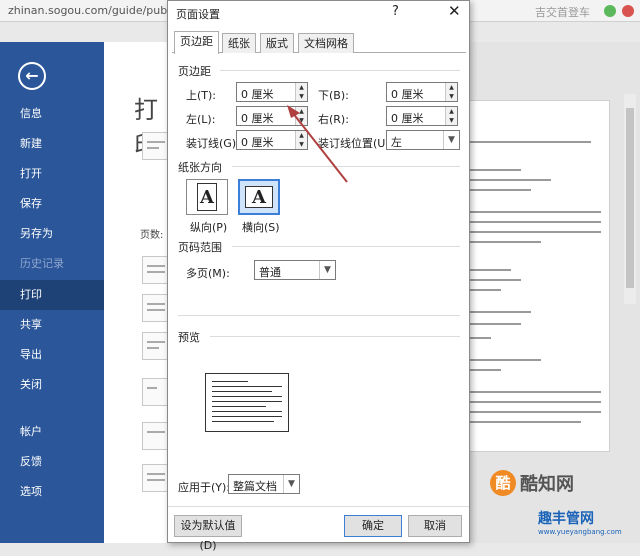 Image resolution: width=640 pixels, height=556 pixels. I want to click on dialog-titlebar: 页面设置 ? ✕, so click(318, 13).